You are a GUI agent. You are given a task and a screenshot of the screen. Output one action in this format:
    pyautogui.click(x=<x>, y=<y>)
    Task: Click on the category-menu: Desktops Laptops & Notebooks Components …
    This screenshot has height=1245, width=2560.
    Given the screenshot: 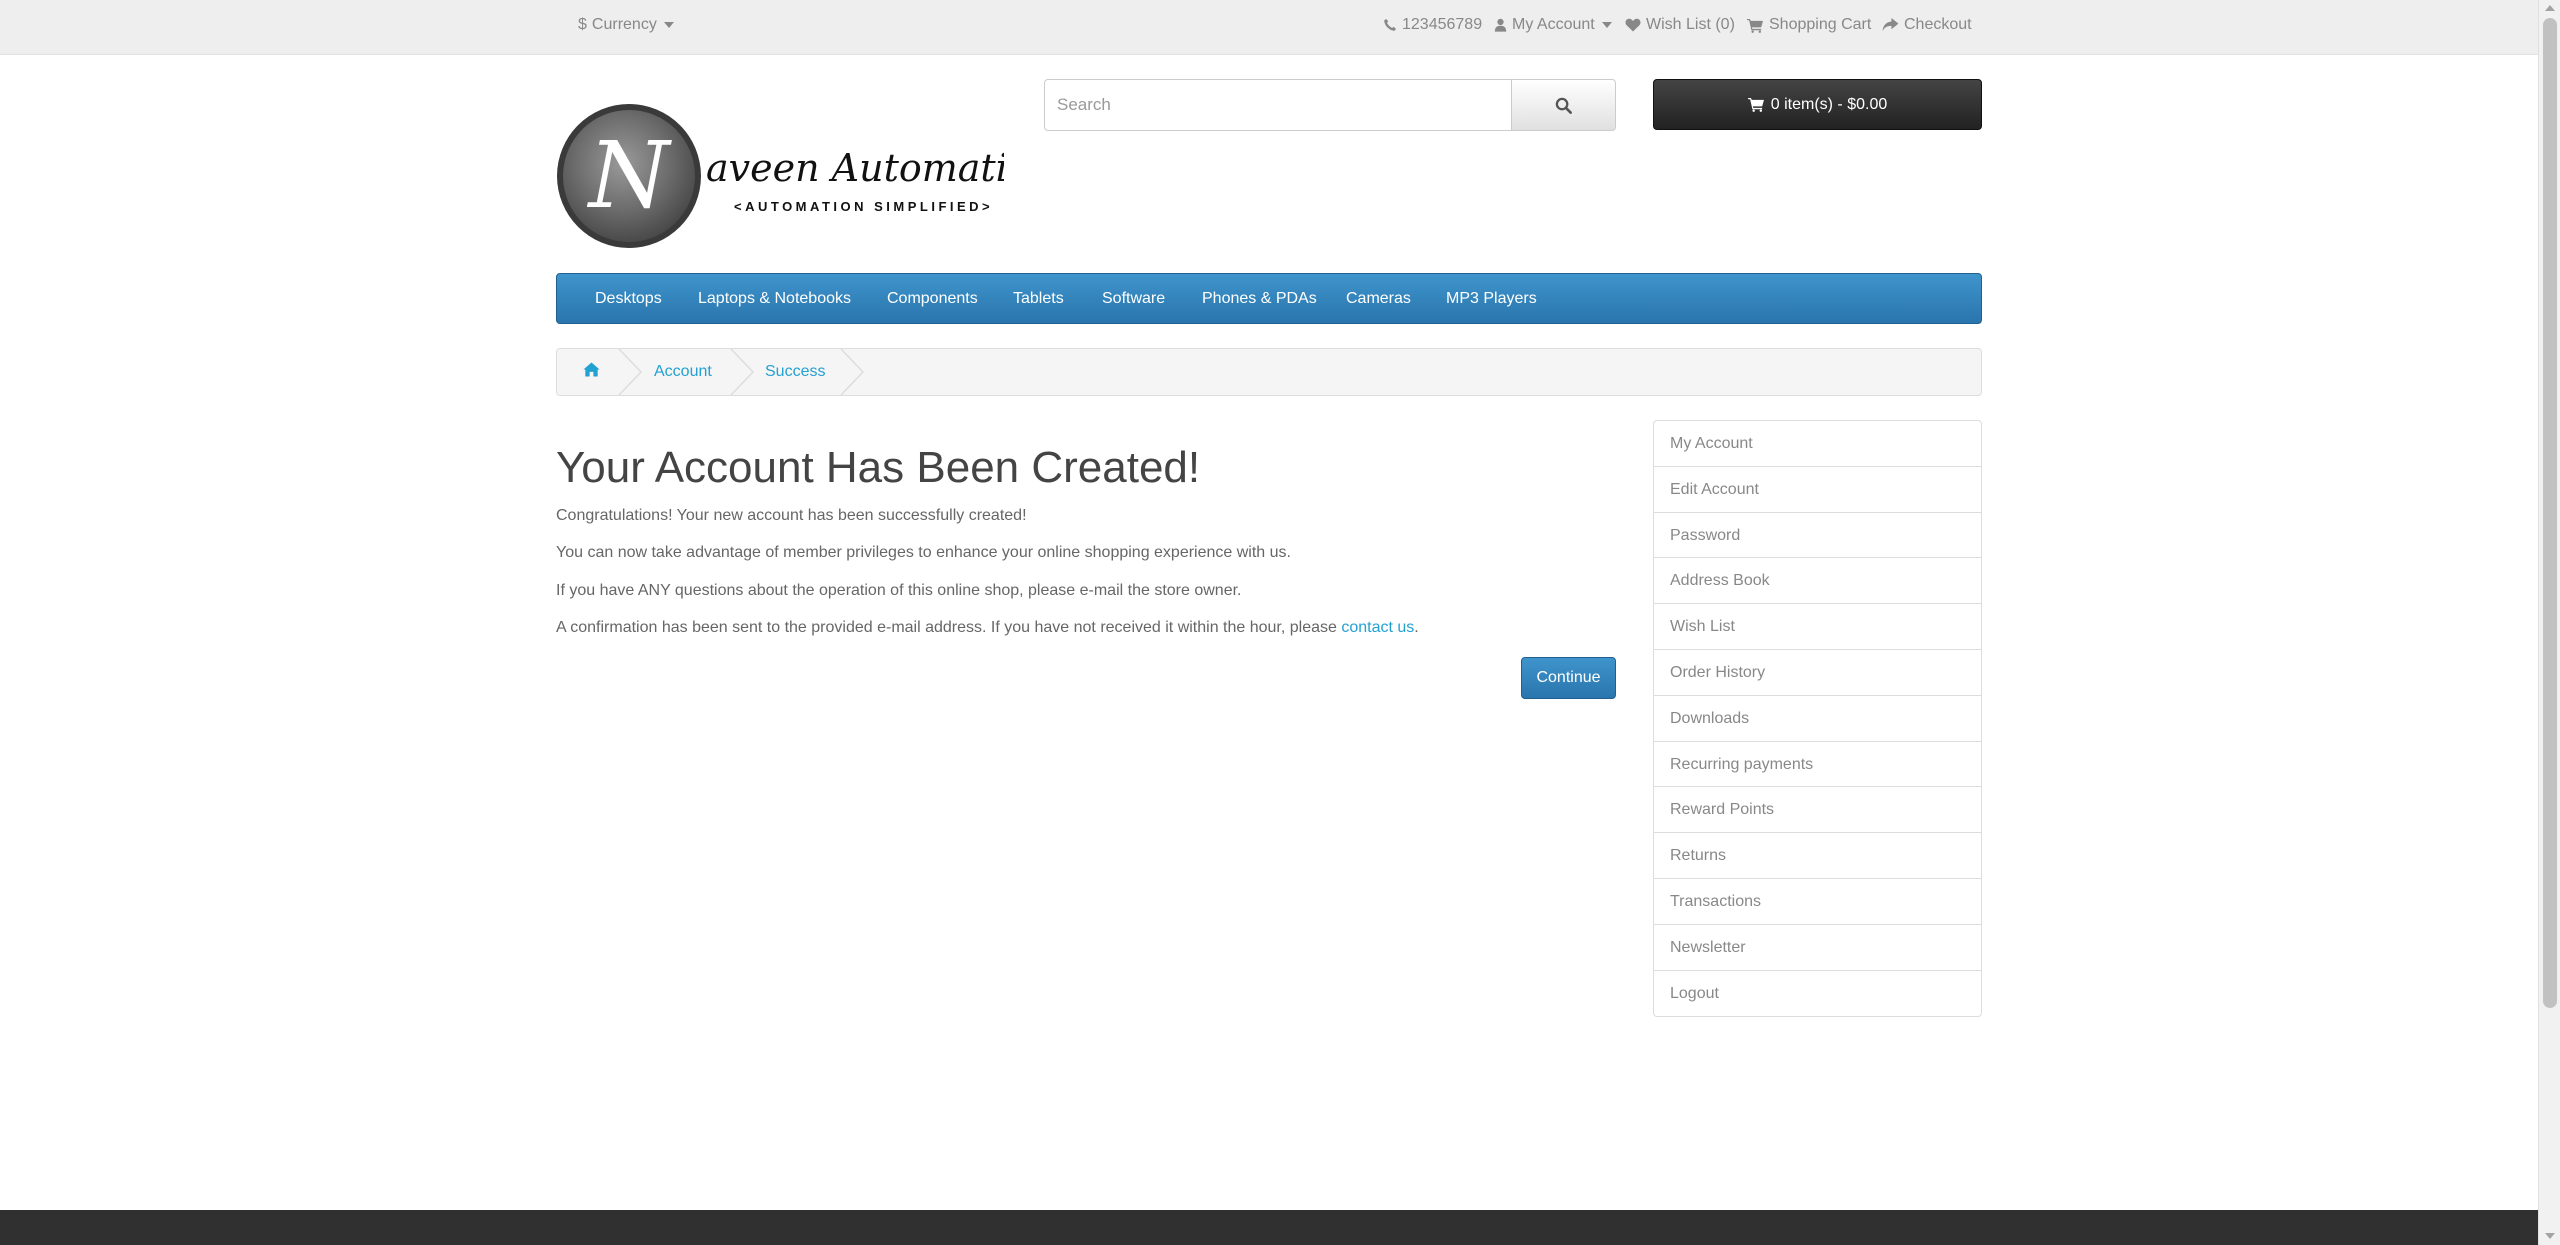 What is the action you would take?
    pyautogui.click(x=1269, y=298)
    